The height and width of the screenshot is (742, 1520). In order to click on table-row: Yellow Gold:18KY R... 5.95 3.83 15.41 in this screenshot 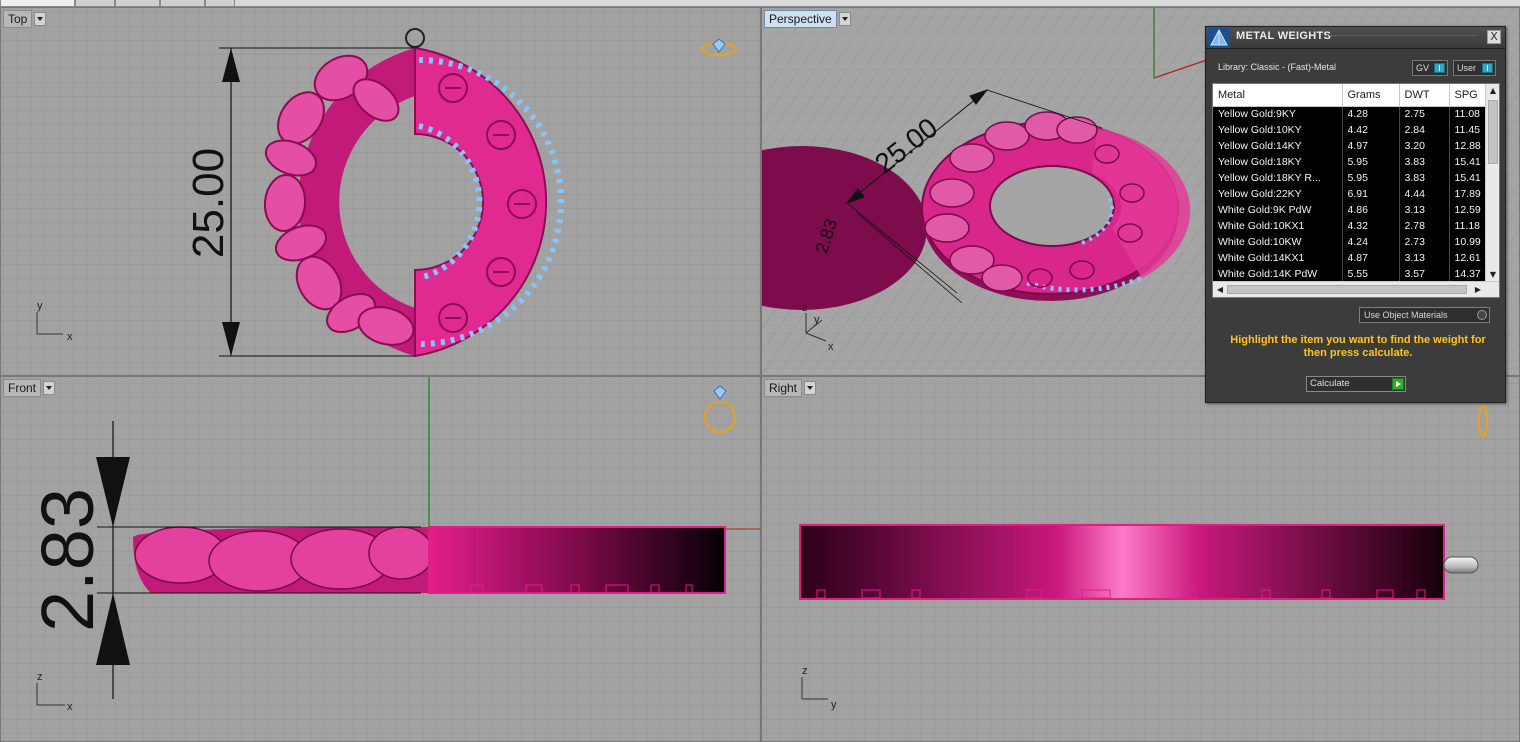, I will do `click(1351, 178)`.